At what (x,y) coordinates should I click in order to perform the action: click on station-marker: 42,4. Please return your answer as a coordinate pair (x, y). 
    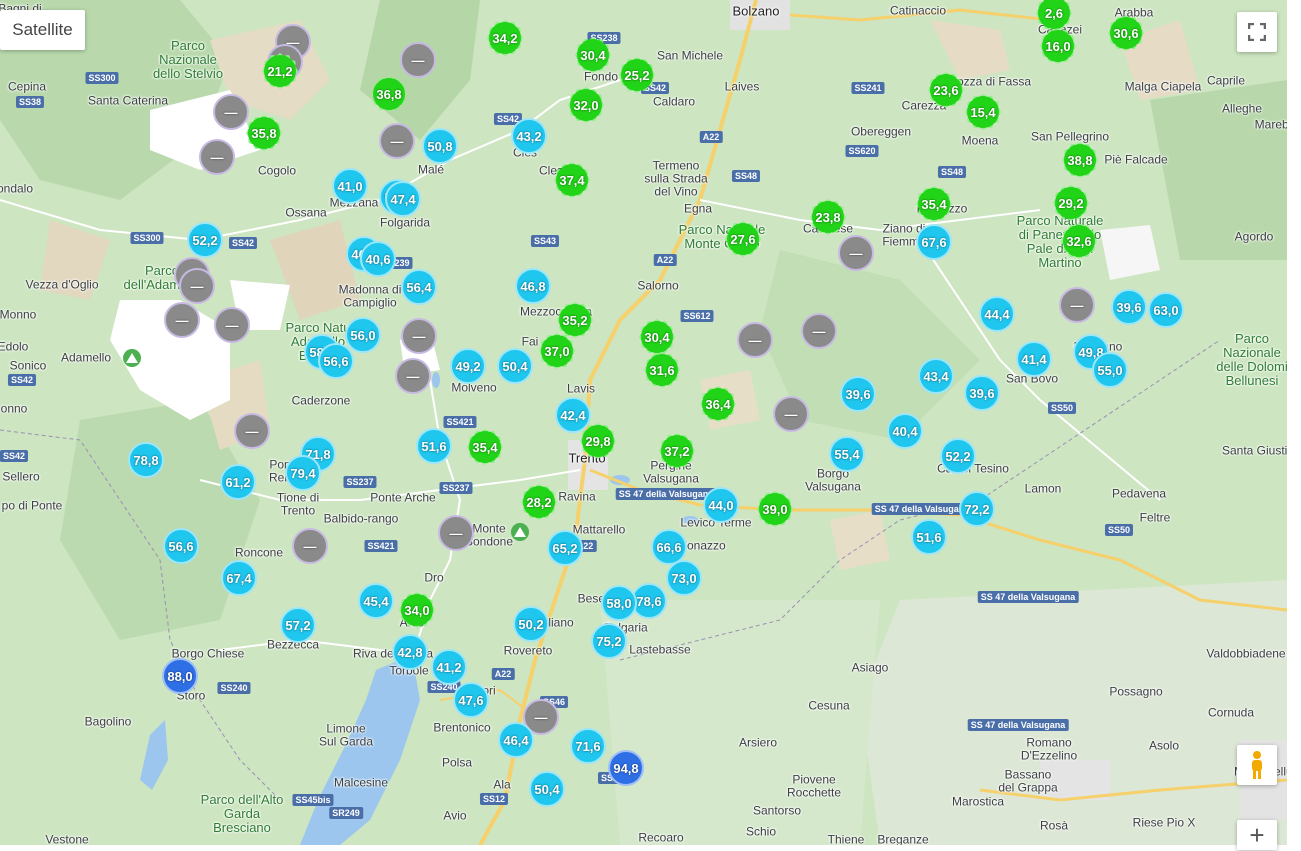
    Looking at the image, I should click on (573, 415).